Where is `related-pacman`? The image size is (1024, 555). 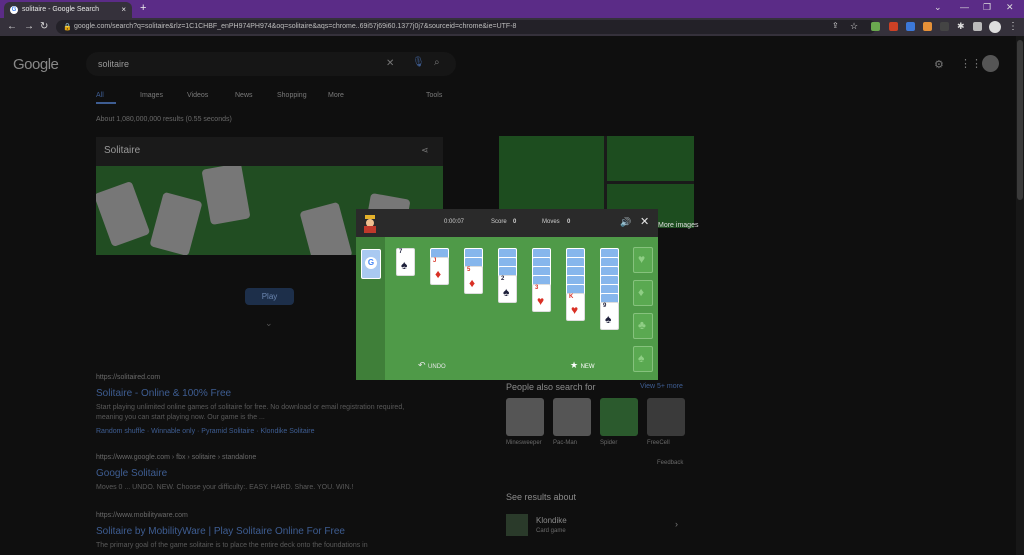
related-pacman is located at coordinates (572, 417).